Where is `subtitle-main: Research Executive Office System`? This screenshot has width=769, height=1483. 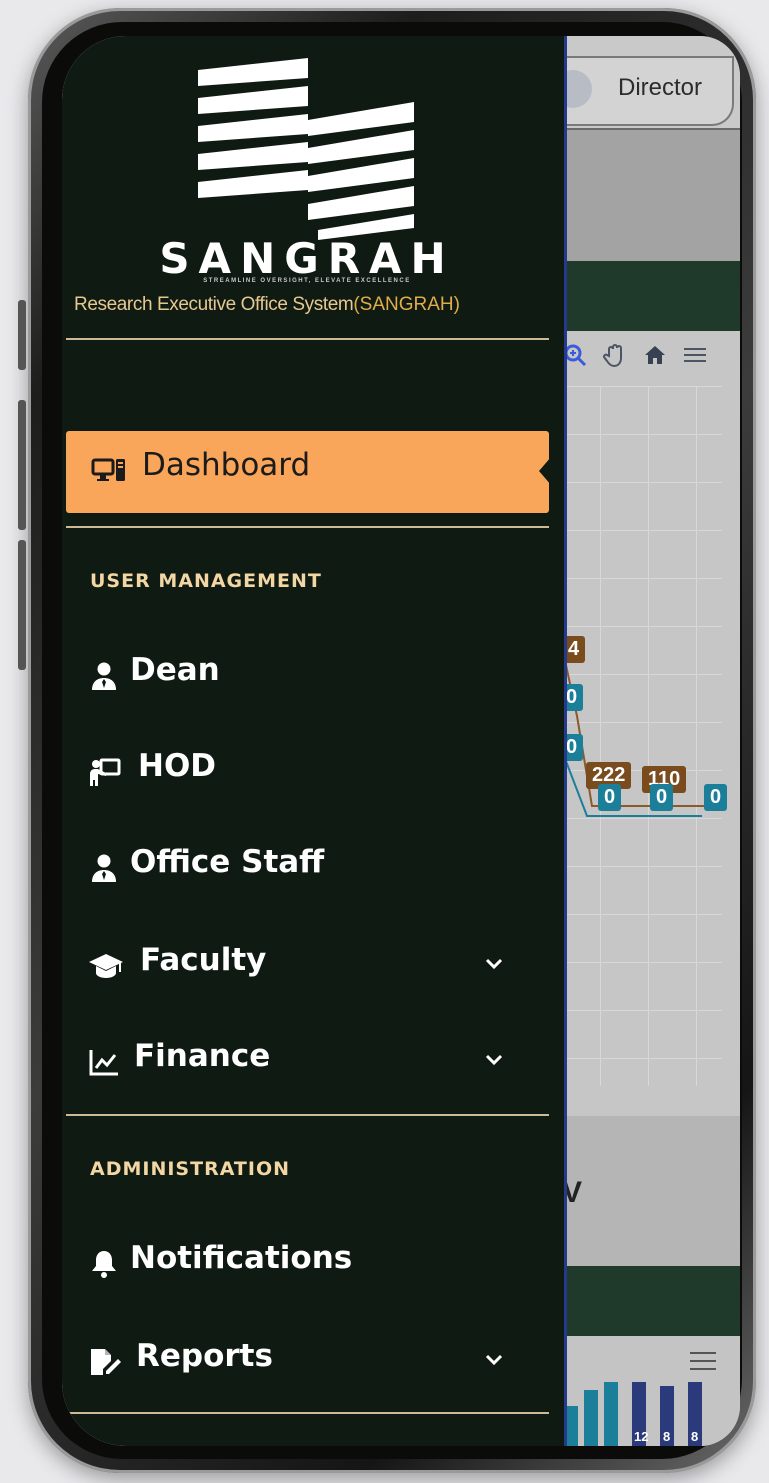
subtitle-main: Research Executive Office System is located at coordinates (214, 304).